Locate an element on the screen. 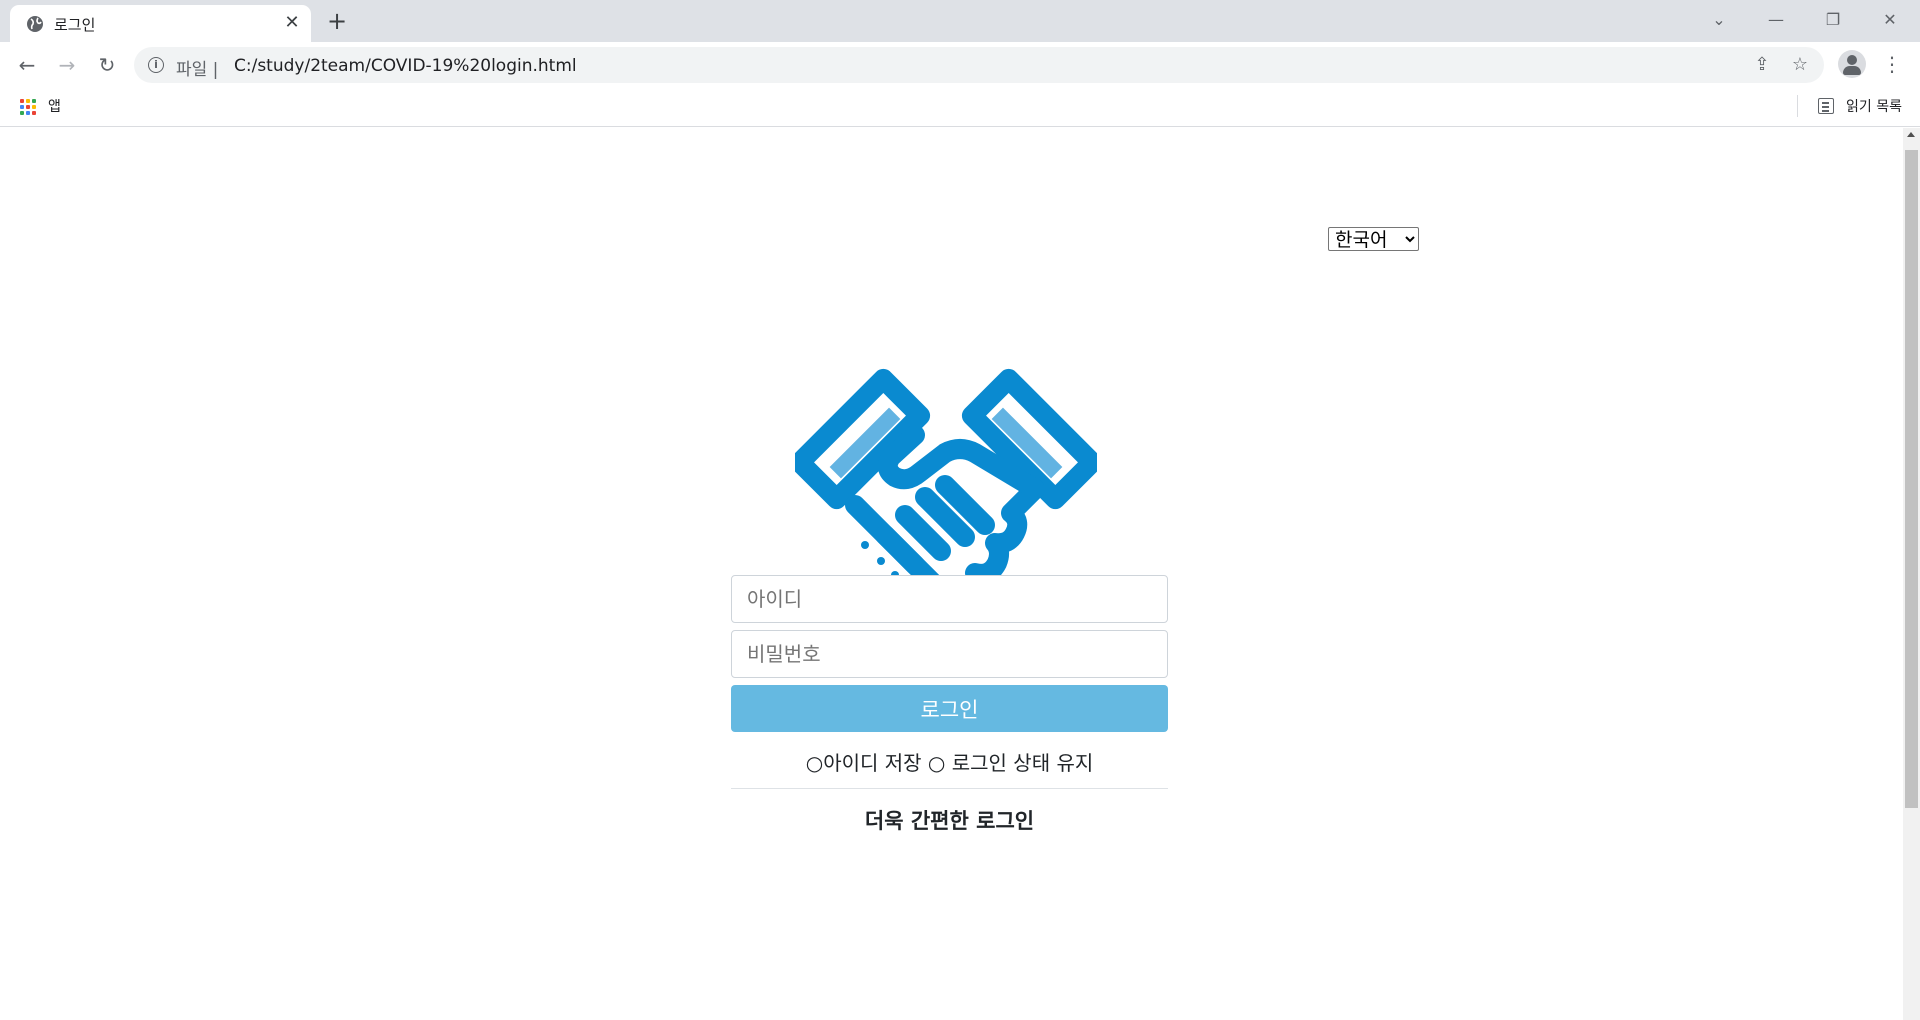 The height and width of the screenshot is (1020, 1920). bookmarks-bar: 앱 읽기 목록 is located at coordinates (960, 107).